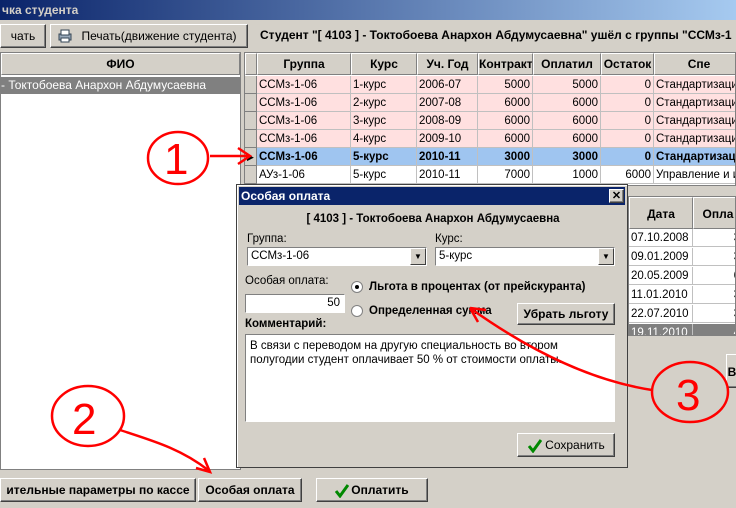 The image size is (736, 508). I want to click on table-cell: 2008-09, so click(447, 121).